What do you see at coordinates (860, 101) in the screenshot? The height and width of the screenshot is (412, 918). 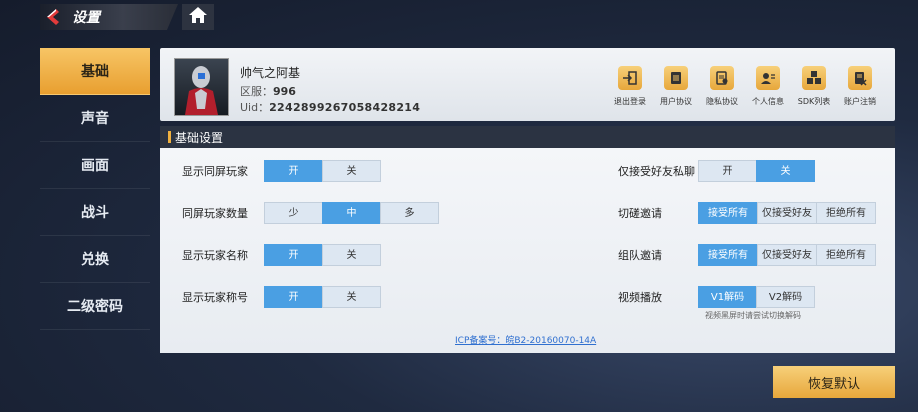 I see `account-delete-label: 账户注销` at bounding box center [860, 101].